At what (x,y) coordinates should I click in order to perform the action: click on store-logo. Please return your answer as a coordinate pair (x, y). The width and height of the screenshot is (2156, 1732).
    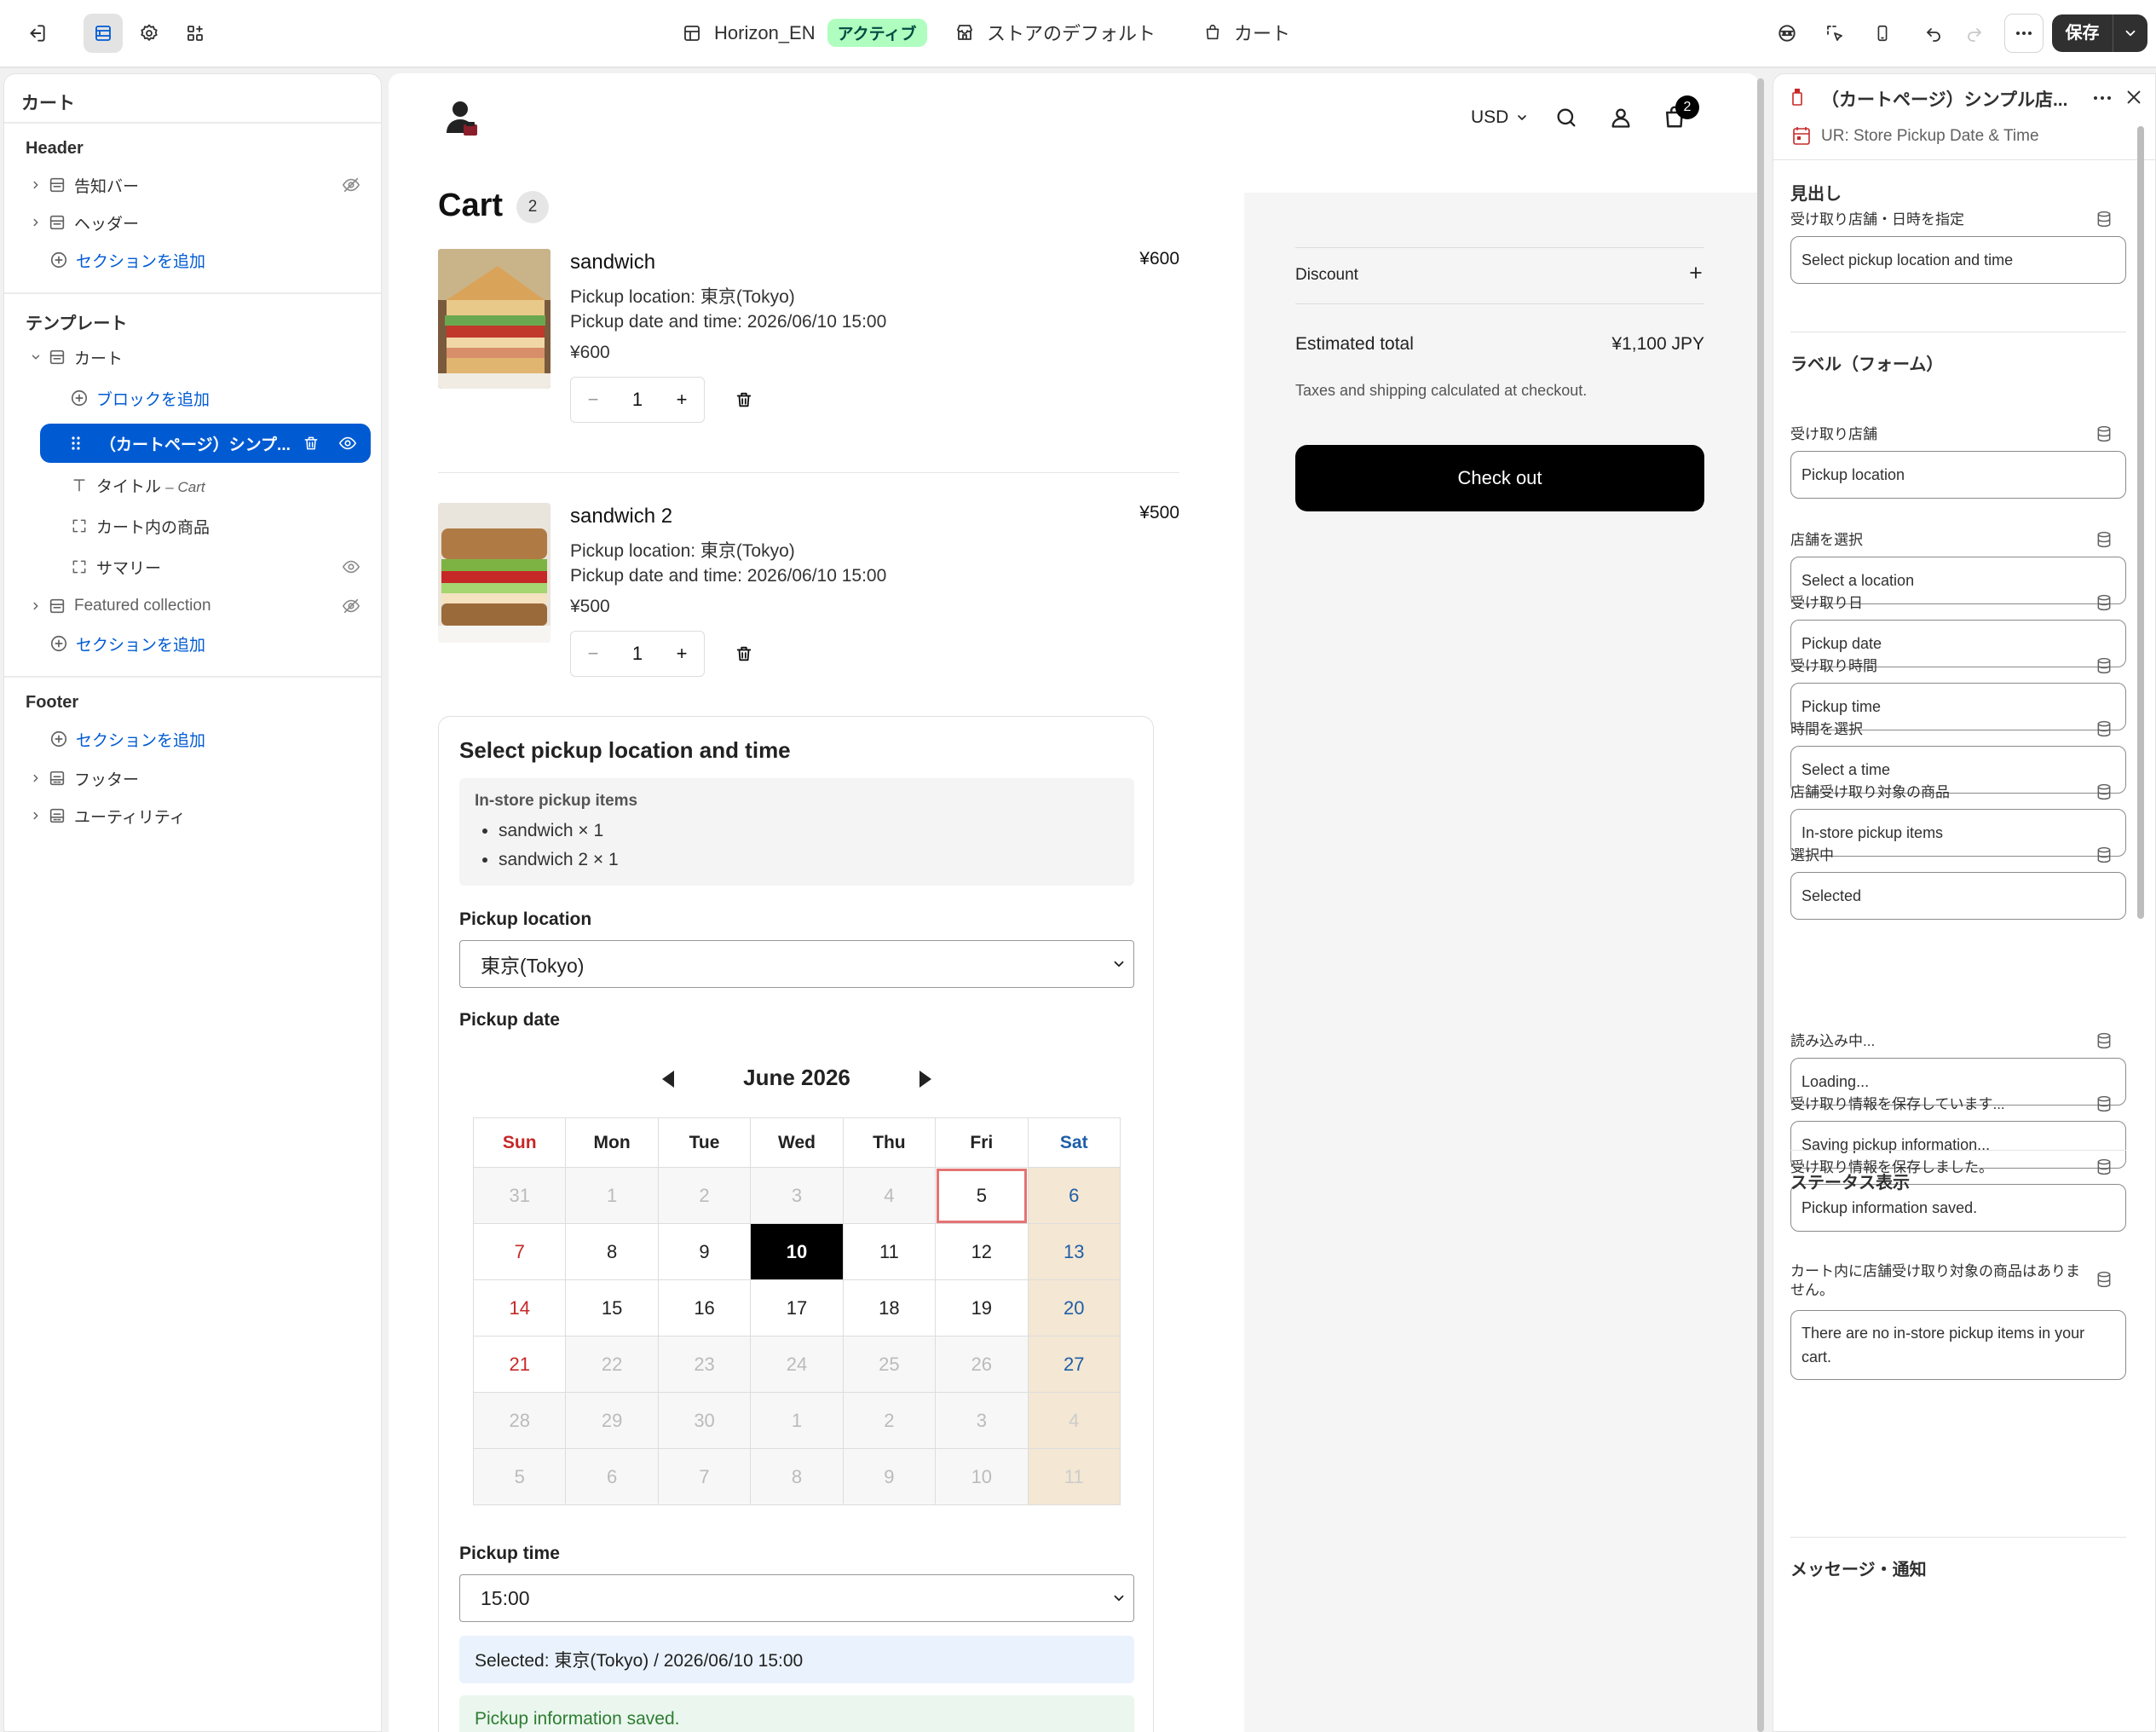
    Looking at the image, I should click on (462, 118).